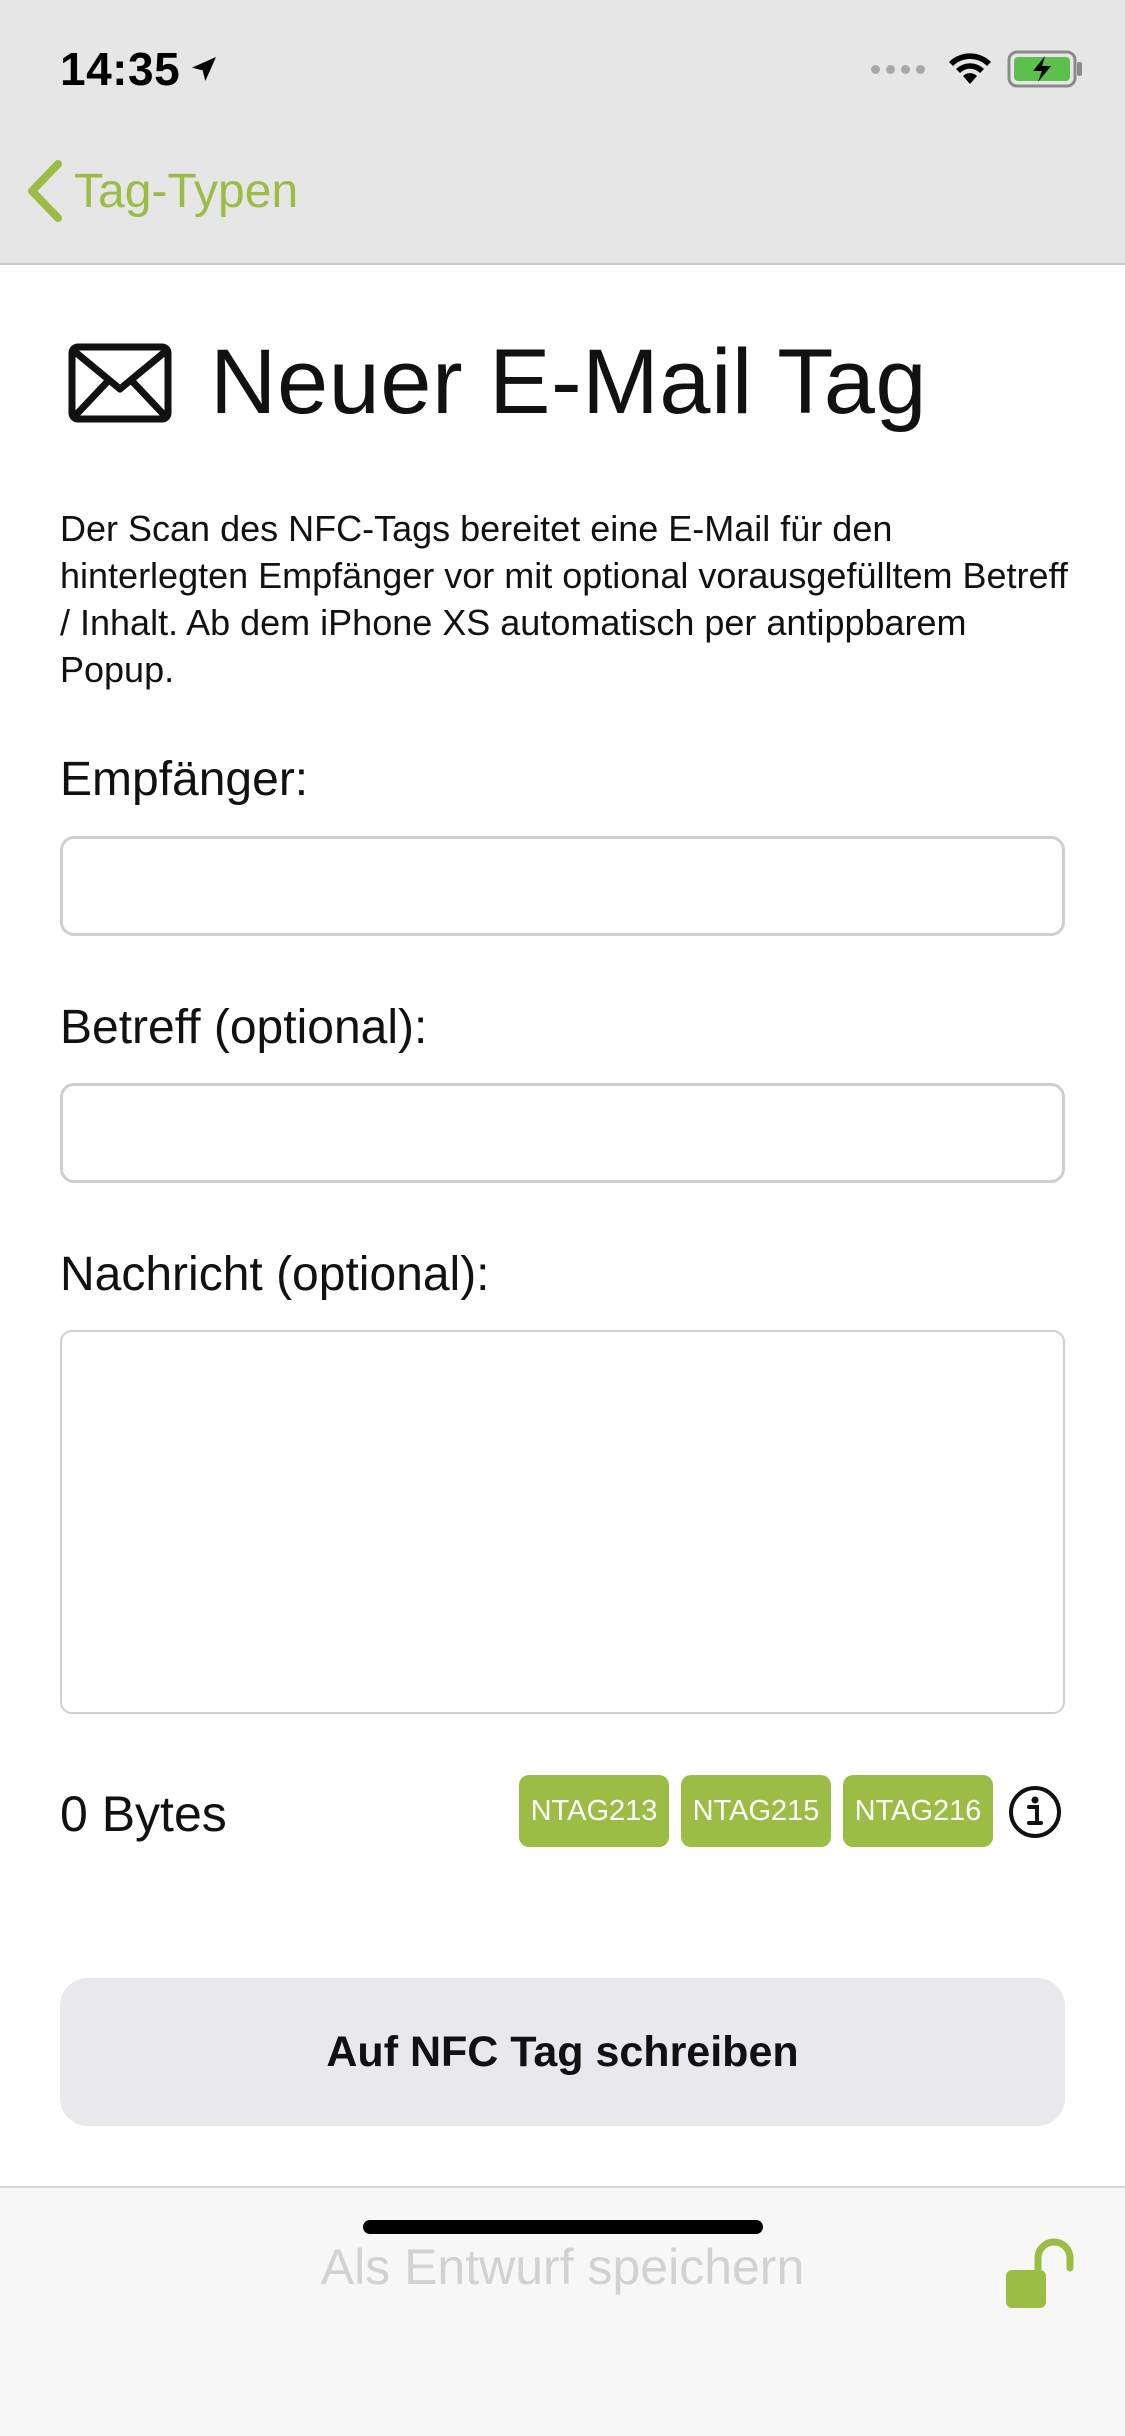  I want to click on chip-ntag215: NTAG215, so click(756, 1811).